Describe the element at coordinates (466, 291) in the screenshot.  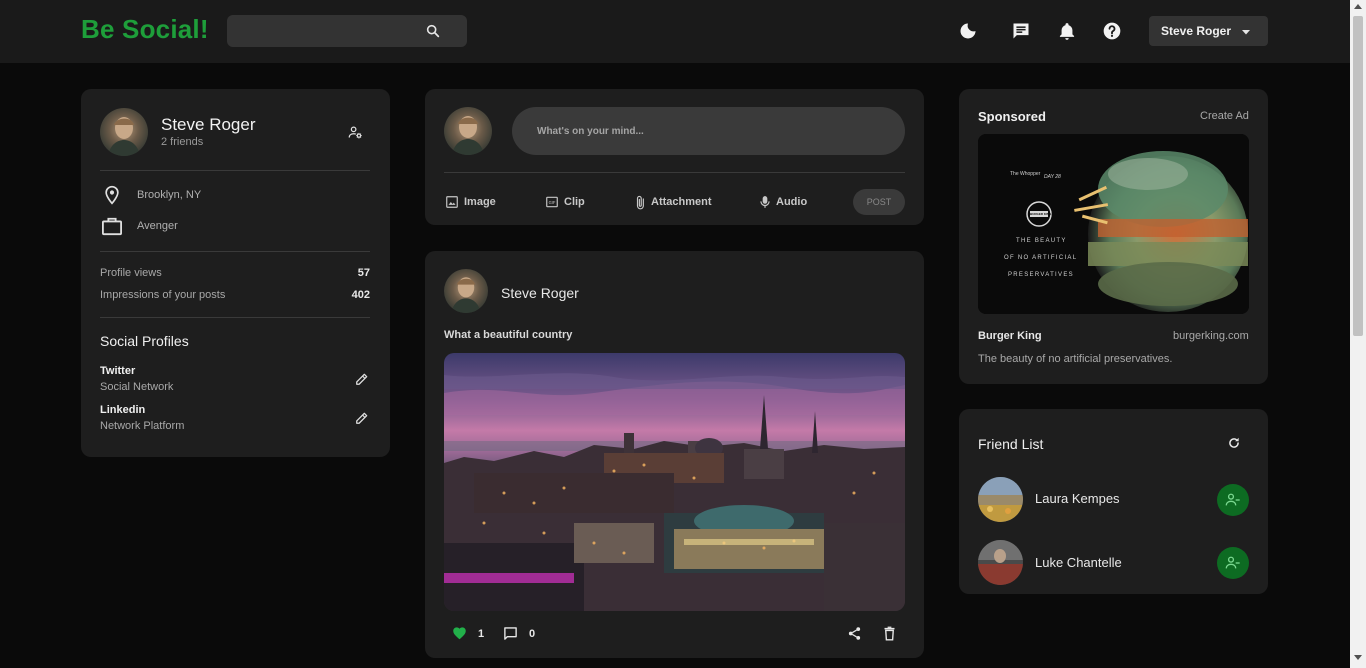
I see `post-author-avatar` at that location.